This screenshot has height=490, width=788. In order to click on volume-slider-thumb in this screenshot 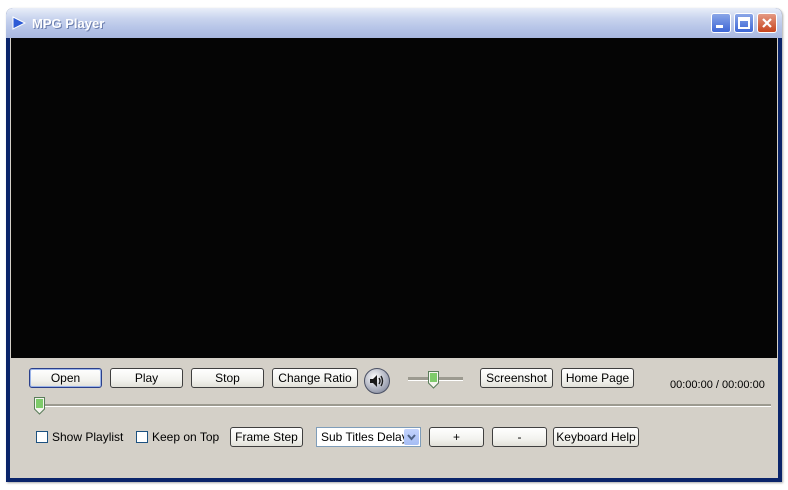, I will do `click(433, 380)`.